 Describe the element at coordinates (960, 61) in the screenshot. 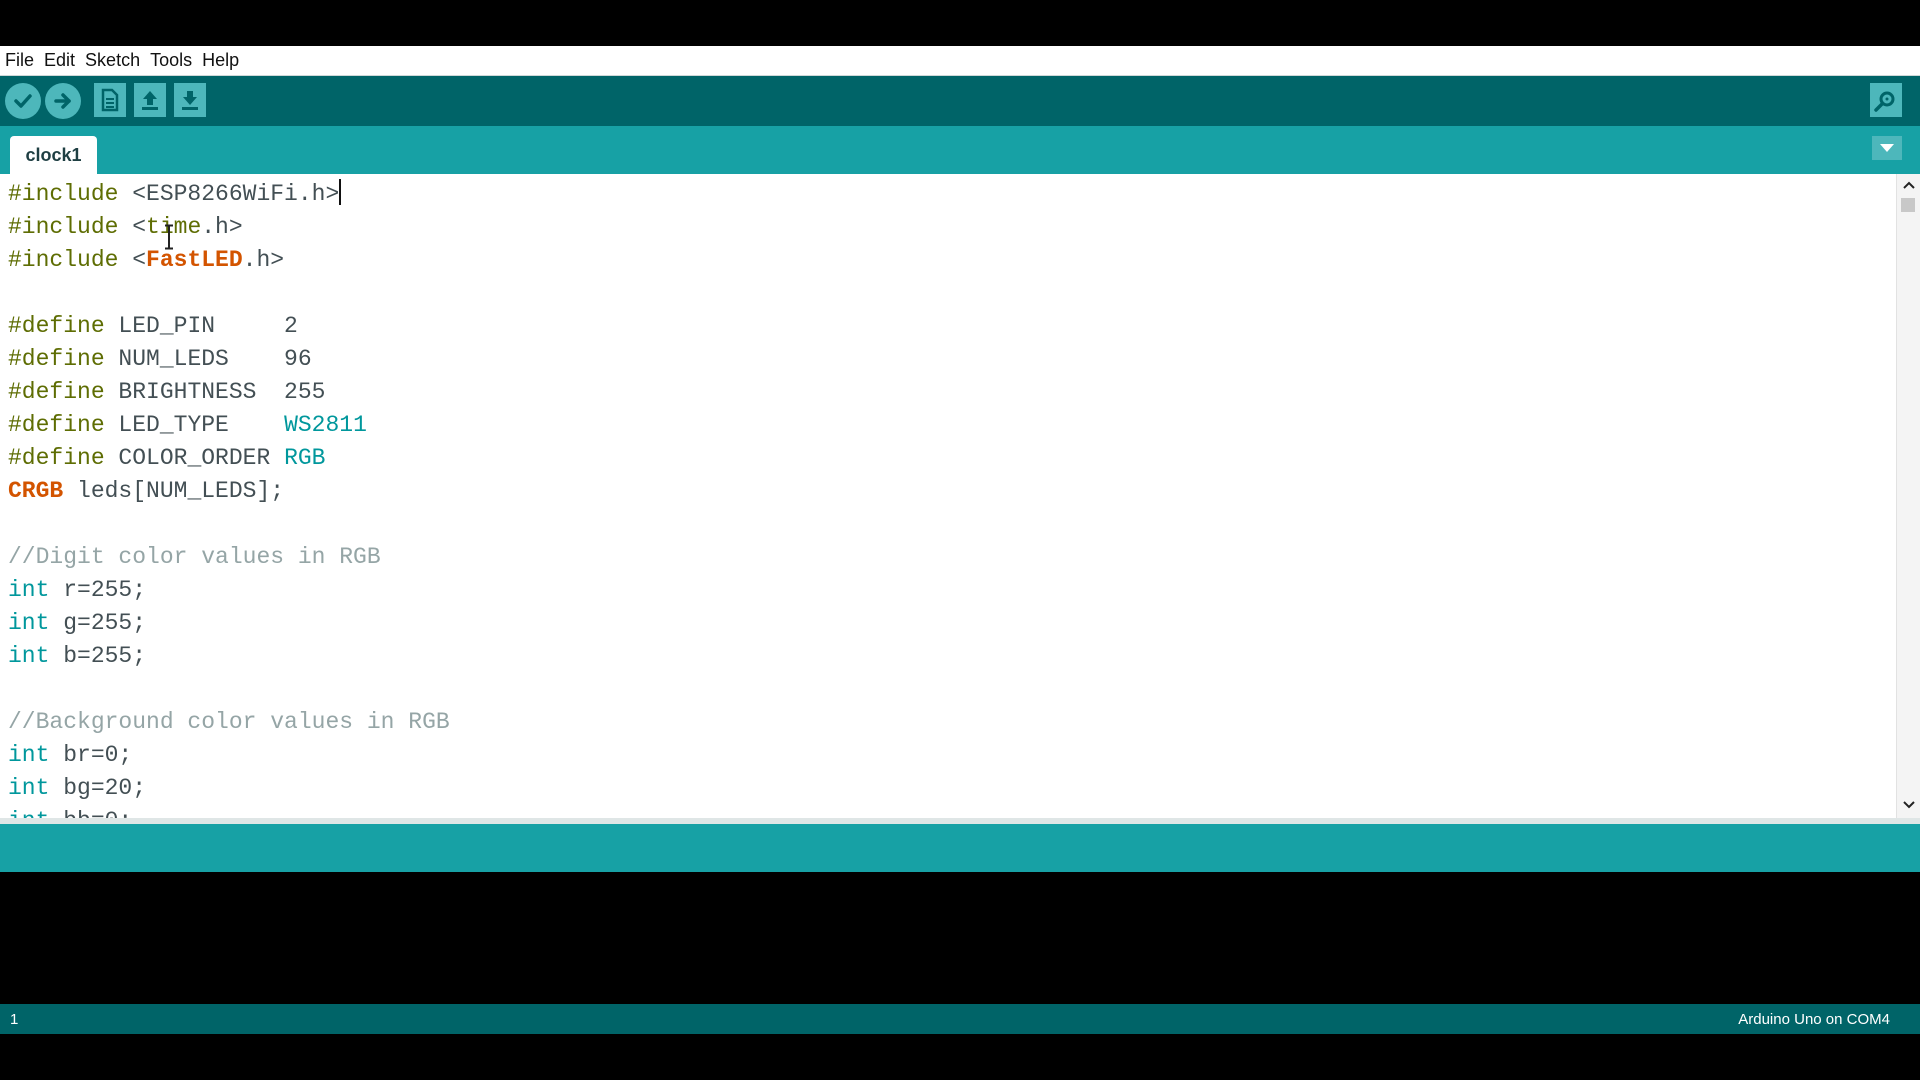

I see `menu-bar: File Edit Sketch Tools Help` at that location.